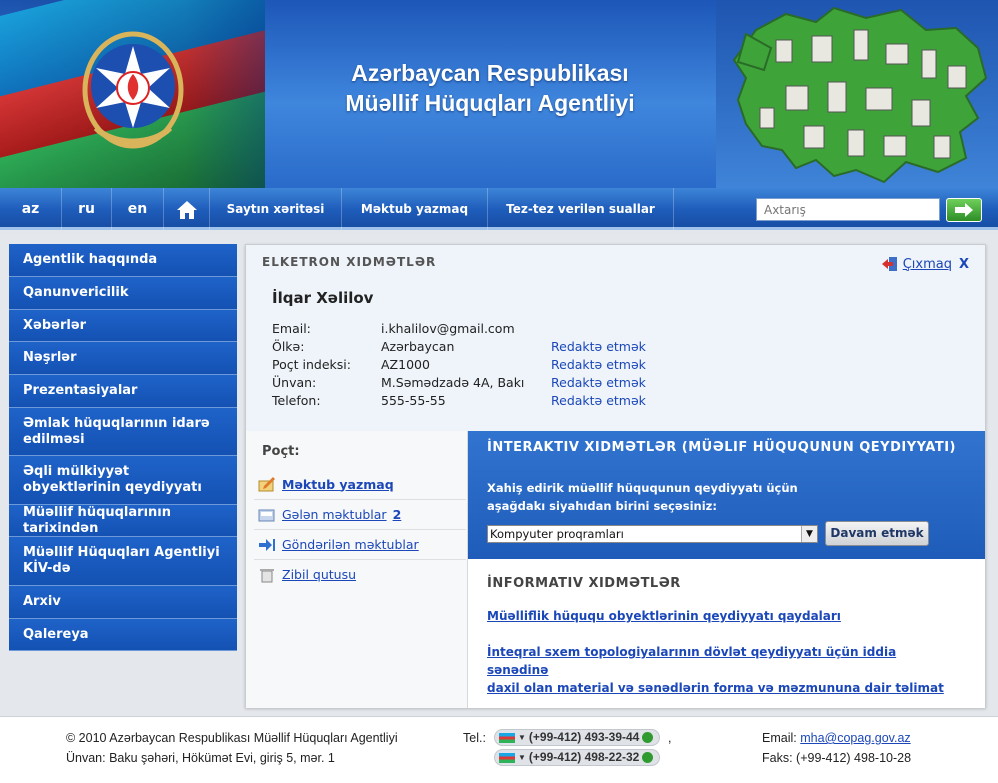 Image resolution: width=998 pixels, height=783 pixels. What do you see at coordinates (123, 561) in the screenshot?
I see `sidebar-item-media: Müəllif Hüquqları Agentliyi KİV-də` at bounding box center [123, 561].